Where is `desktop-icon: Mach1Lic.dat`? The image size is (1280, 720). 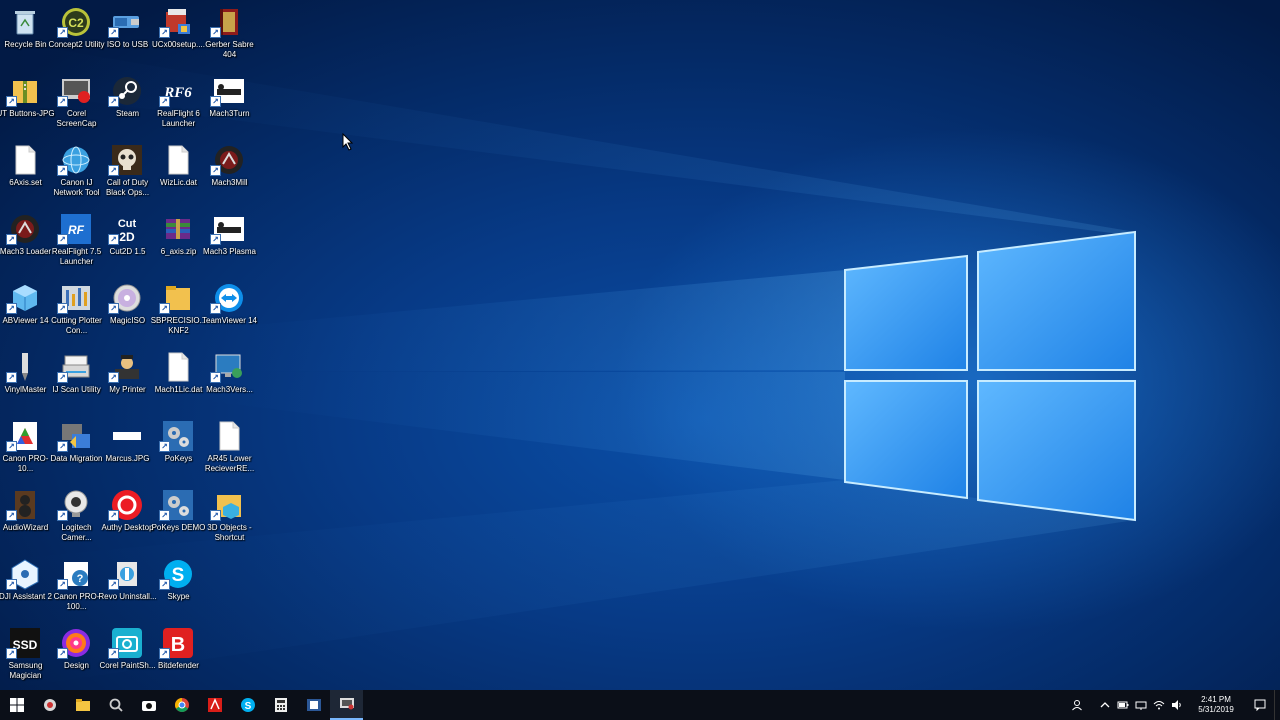
desktop-icon: Mach1Lic.dat is located at coordinates (178, 380).